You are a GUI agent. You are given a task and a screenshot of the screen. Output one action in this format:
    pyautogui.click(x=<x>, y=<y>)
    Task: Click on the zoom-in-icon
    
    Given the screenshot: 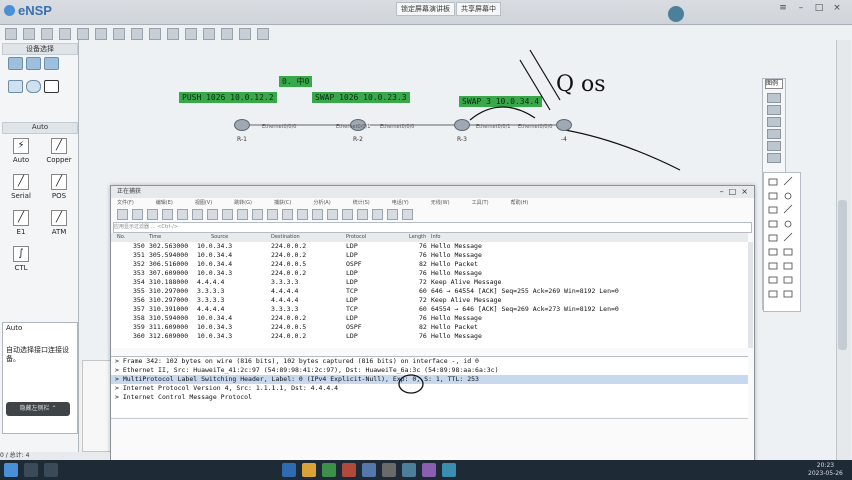 What is the action you would take?
    pyautogui.click(x=362, y=214)
    